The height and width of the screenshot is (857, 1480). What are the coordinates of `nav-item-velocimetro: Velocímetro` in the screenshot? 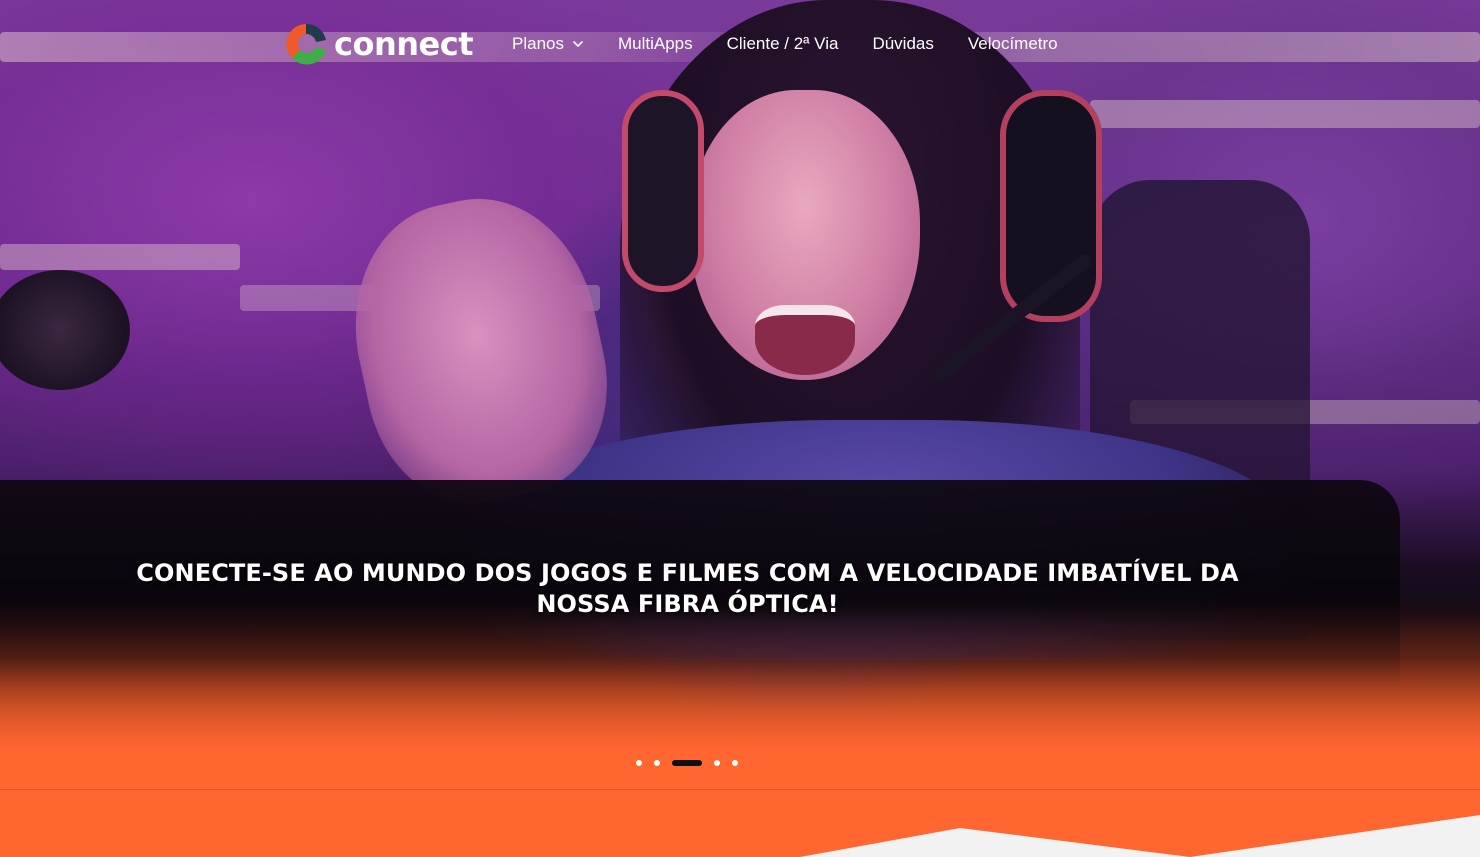 It's located at (1013, 44).